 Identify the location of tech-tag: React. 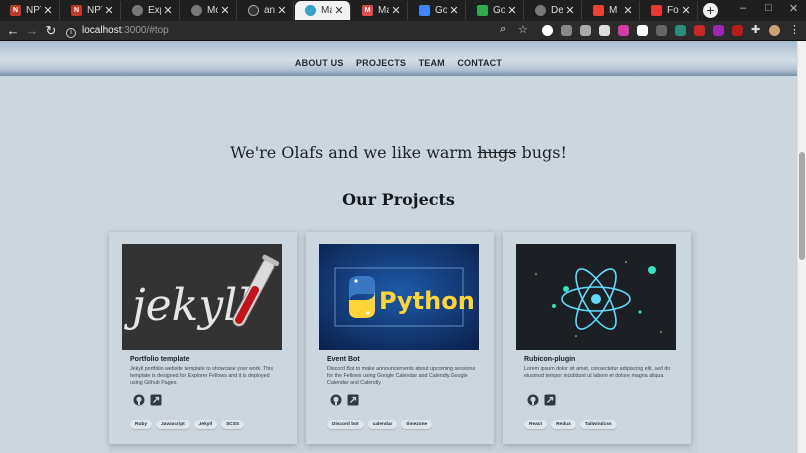
(536, 424).